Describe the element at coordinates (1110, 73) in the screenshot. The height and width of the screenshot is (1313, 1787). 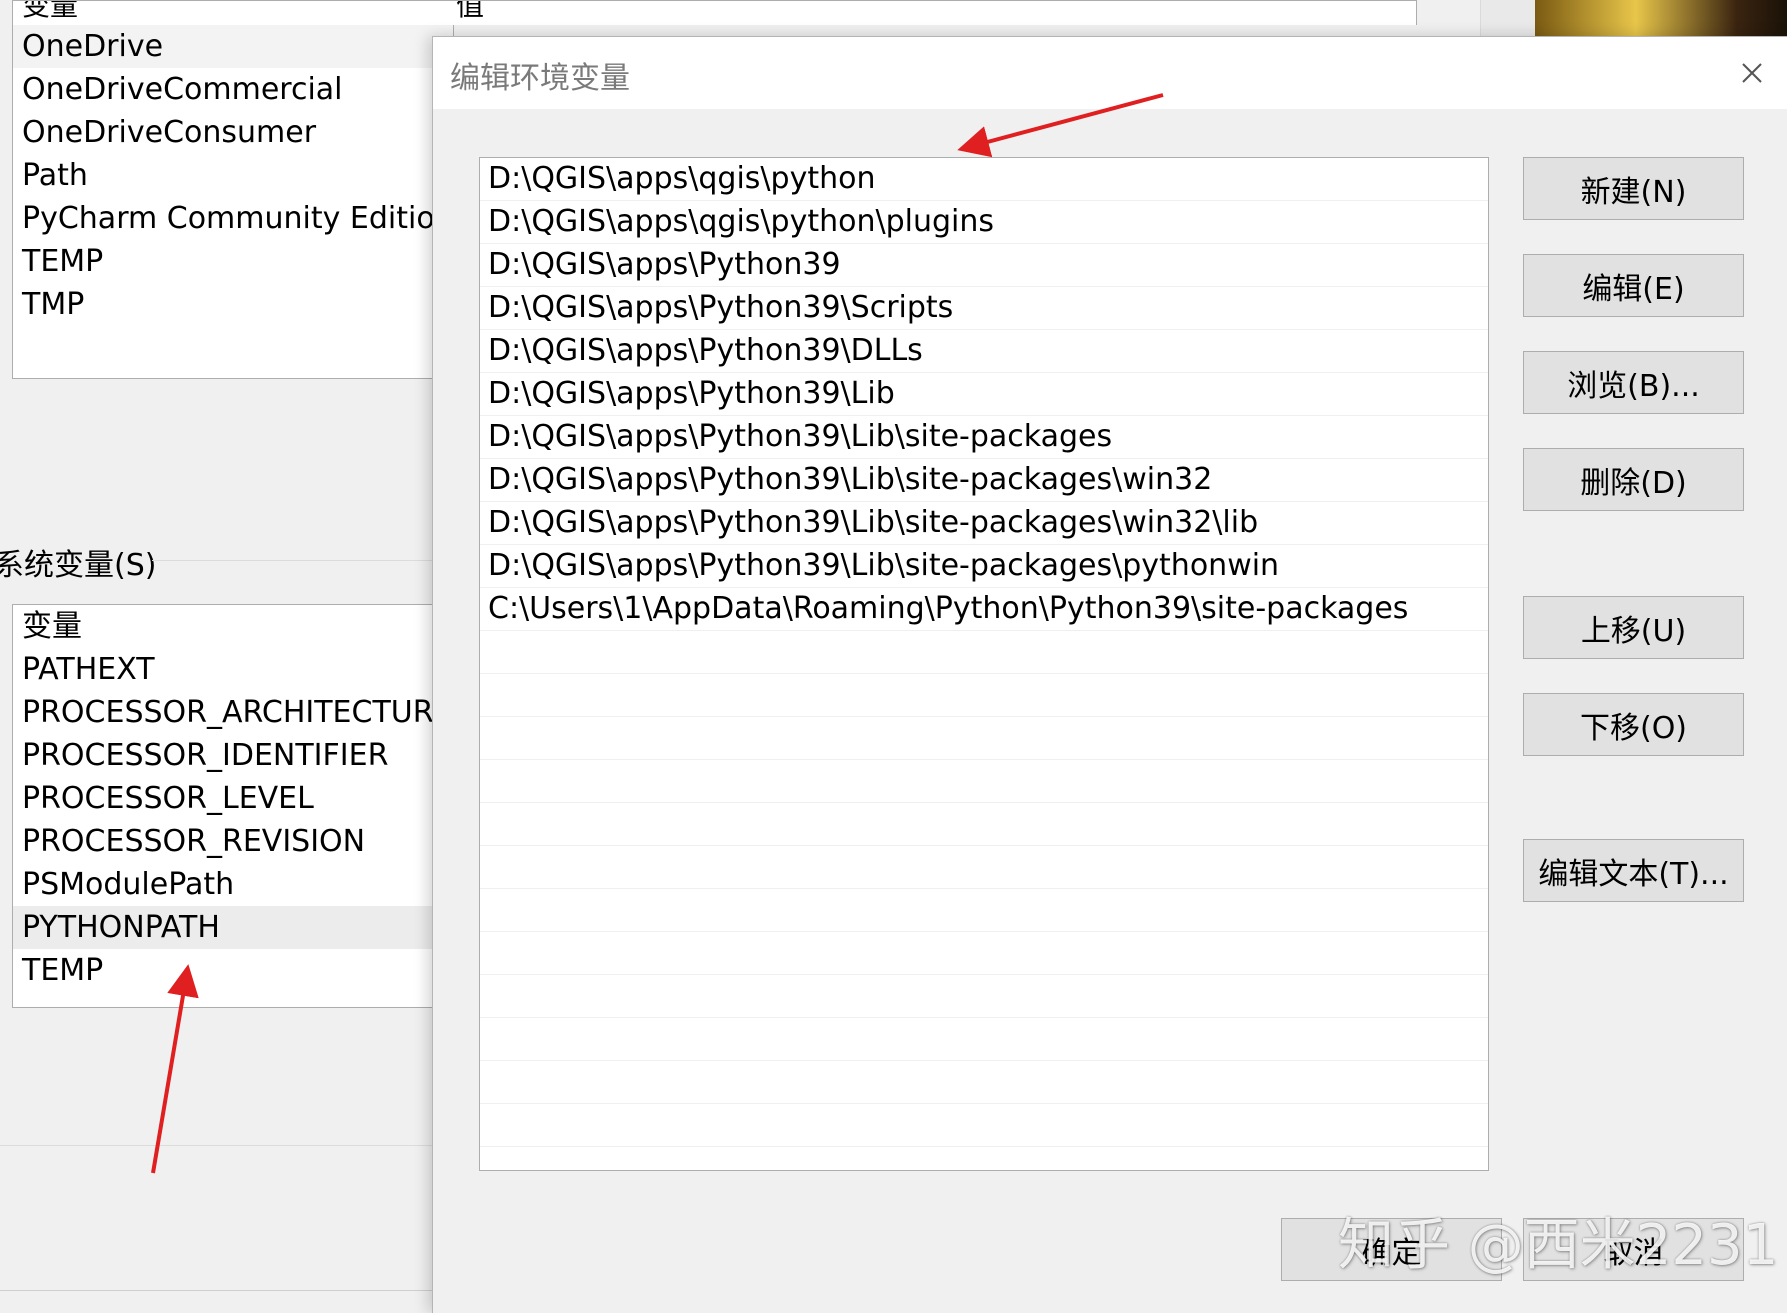
I see `dialog-titlebar: 编辑环境变量` at that location.